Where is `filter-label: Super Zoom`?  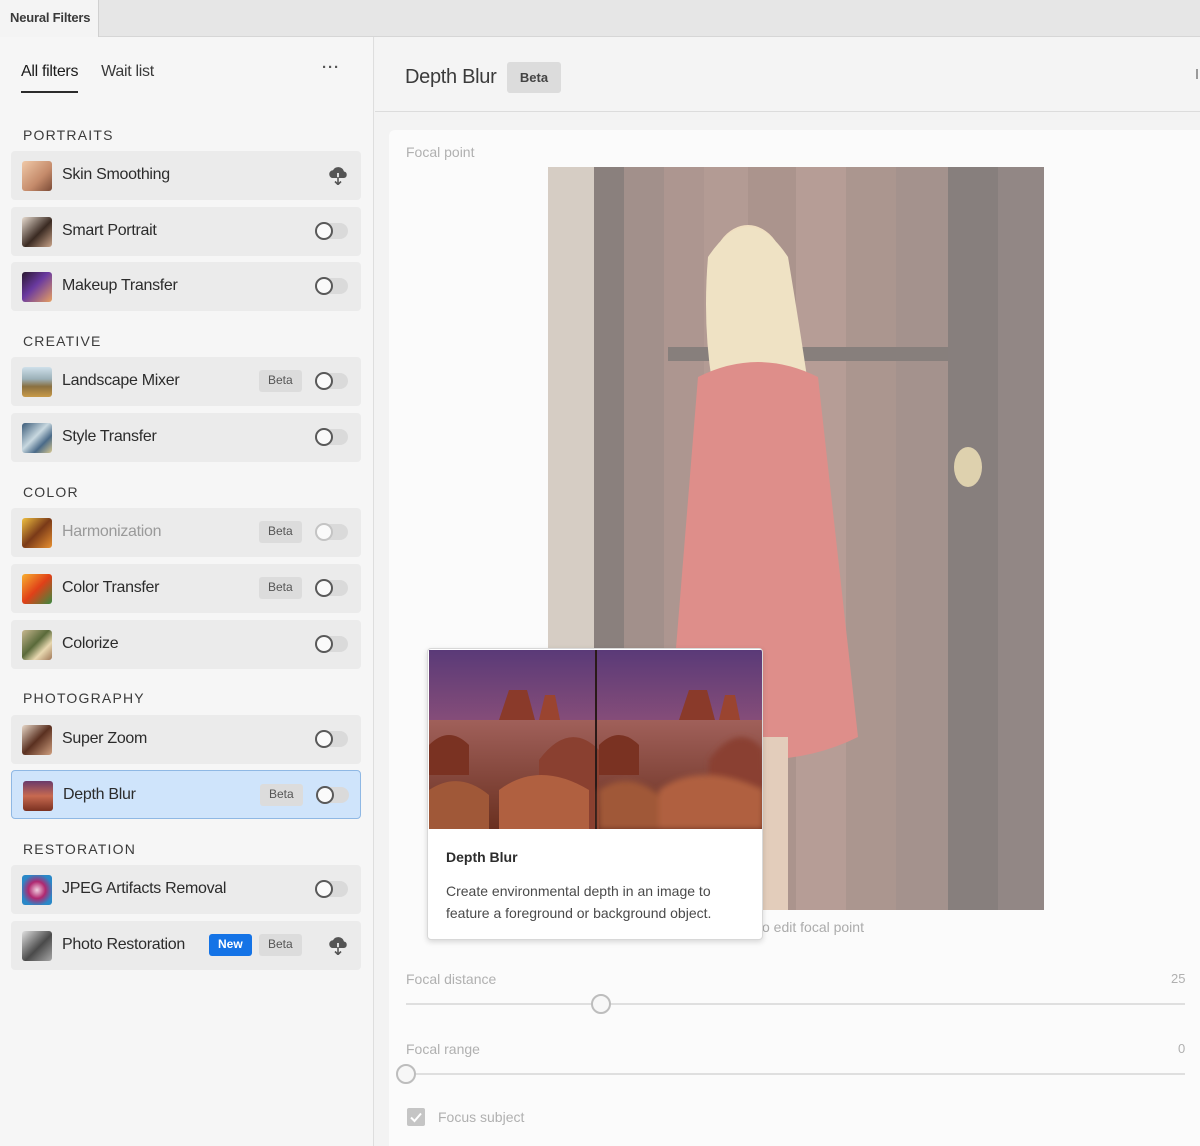
filter-label: Super Zoom is located at coordinates (105, 738).